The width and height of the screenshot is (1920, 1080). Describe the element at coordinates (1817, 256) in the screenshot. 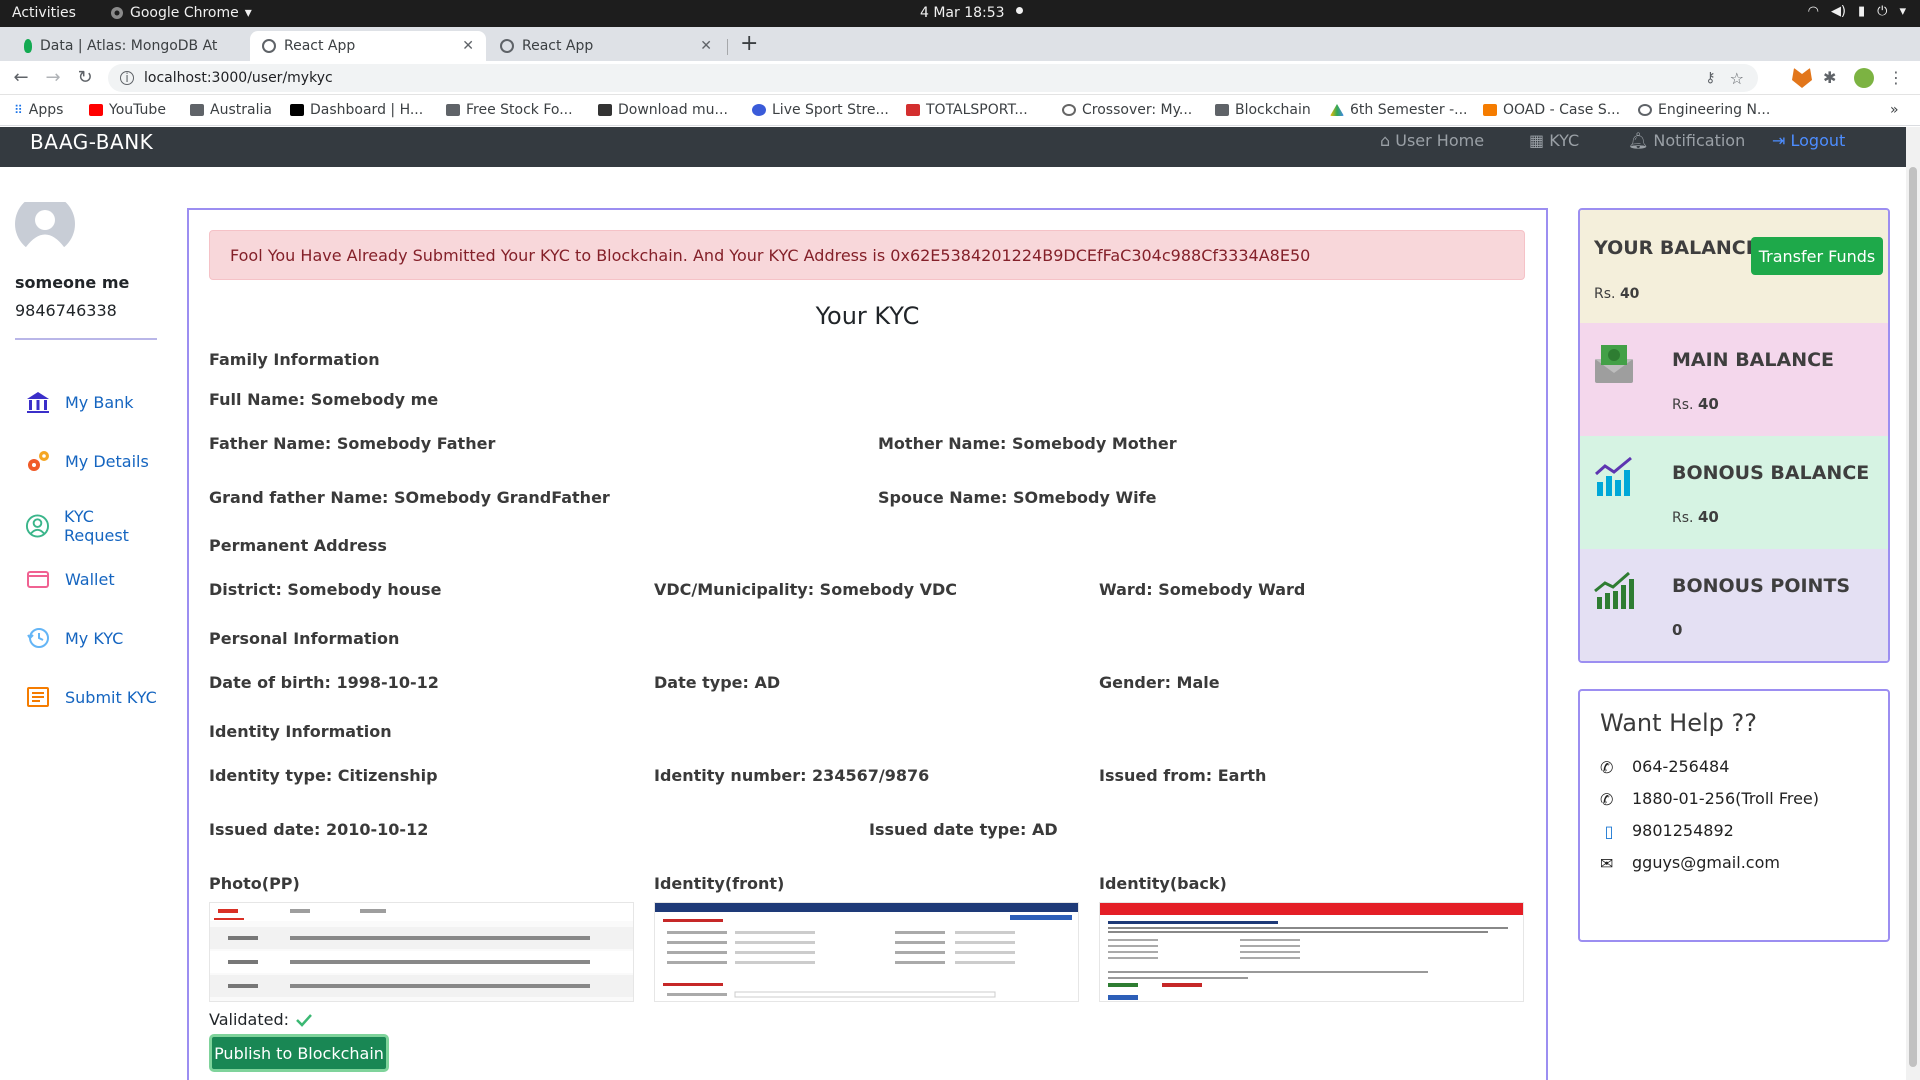

I see `transfer-funds-button: Transfer Funds` at that location.